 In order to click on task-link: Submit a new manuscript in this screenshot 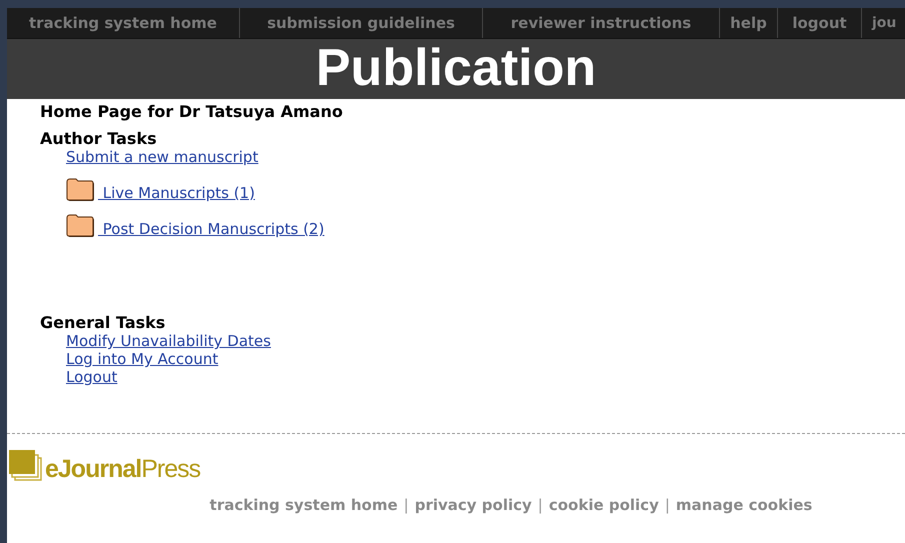, I will do `click(162, 157)`.